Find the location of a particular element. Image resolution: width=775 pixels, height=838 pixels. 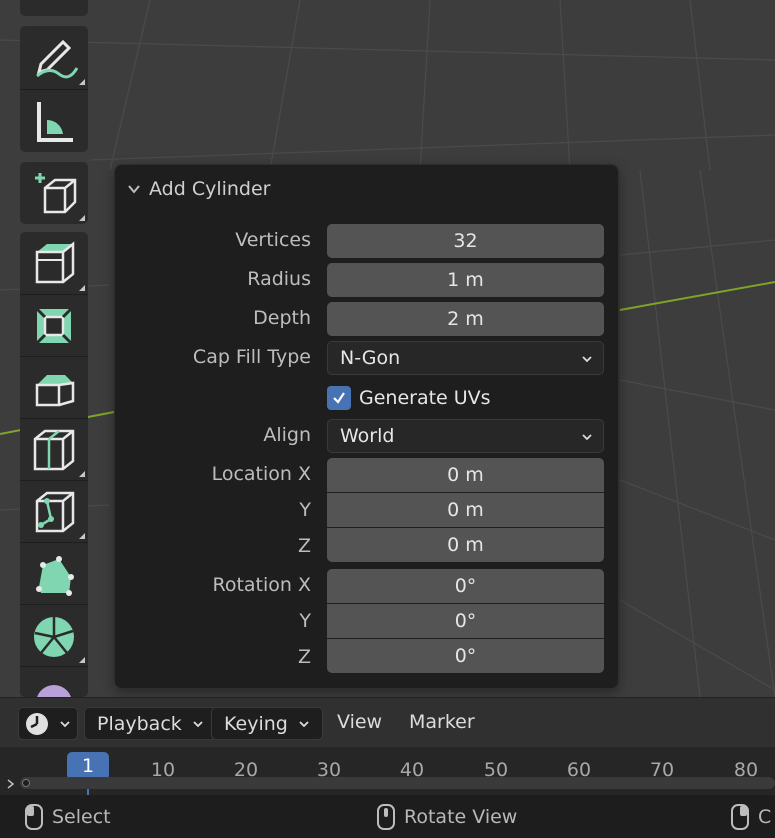

editor-type-button is located at coordinates (48, 723).